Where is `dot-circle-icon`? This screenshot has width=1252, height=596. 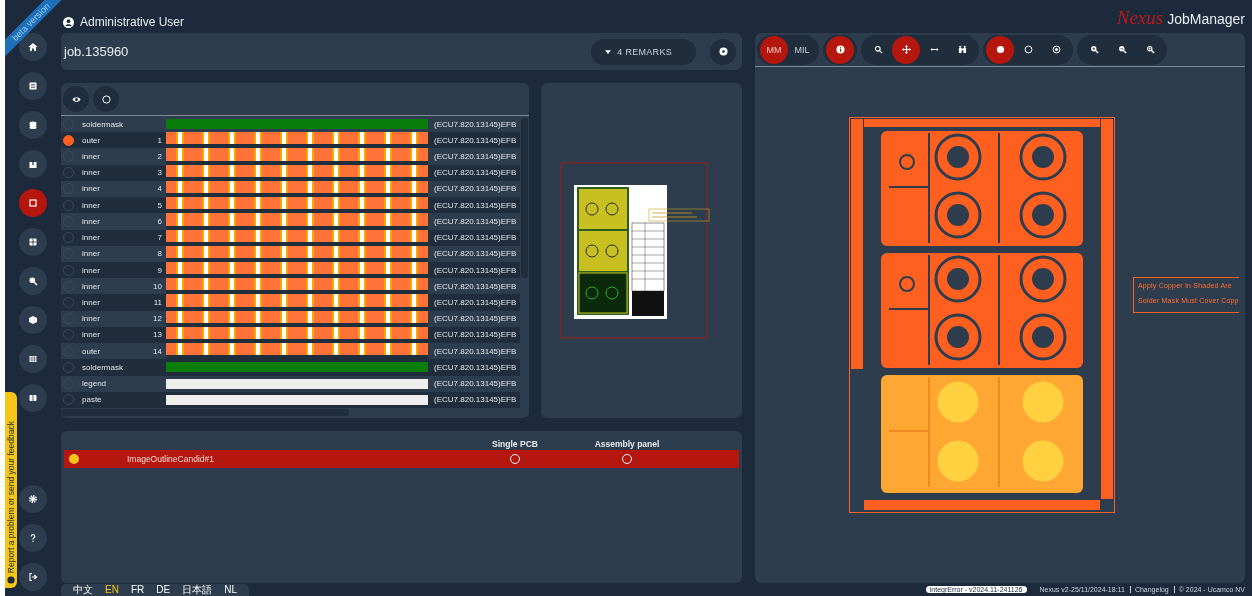
dot-circle-icon is located at coordinates (723, 51).